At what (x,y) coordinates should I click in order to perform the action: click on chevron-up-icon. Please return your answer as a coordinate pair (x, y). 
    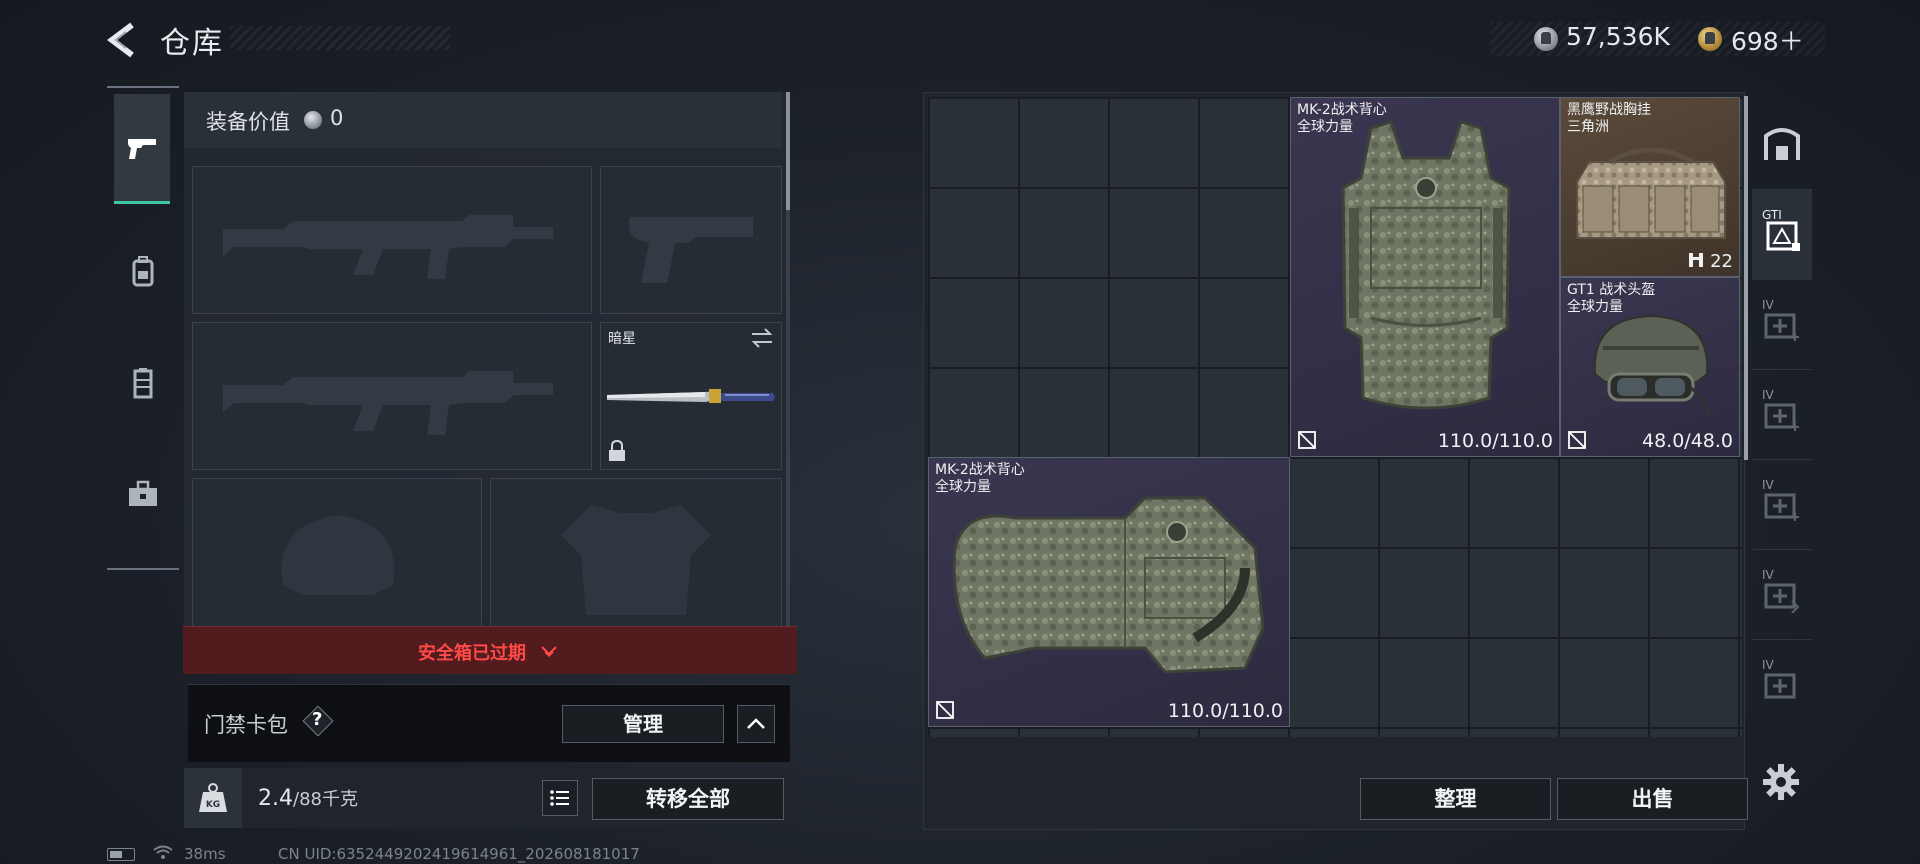
    Looking at the image, I should click on (756, 723).